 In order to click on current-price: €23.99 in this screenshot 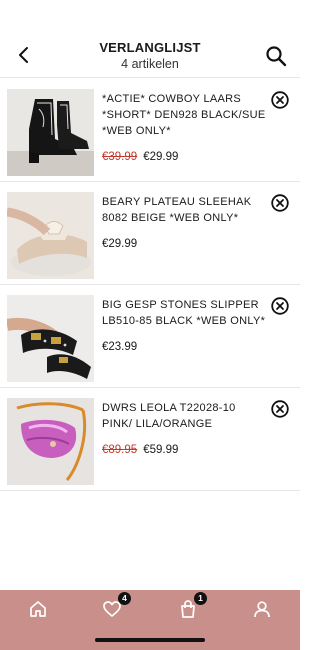, I will do `click(120, 347)`.